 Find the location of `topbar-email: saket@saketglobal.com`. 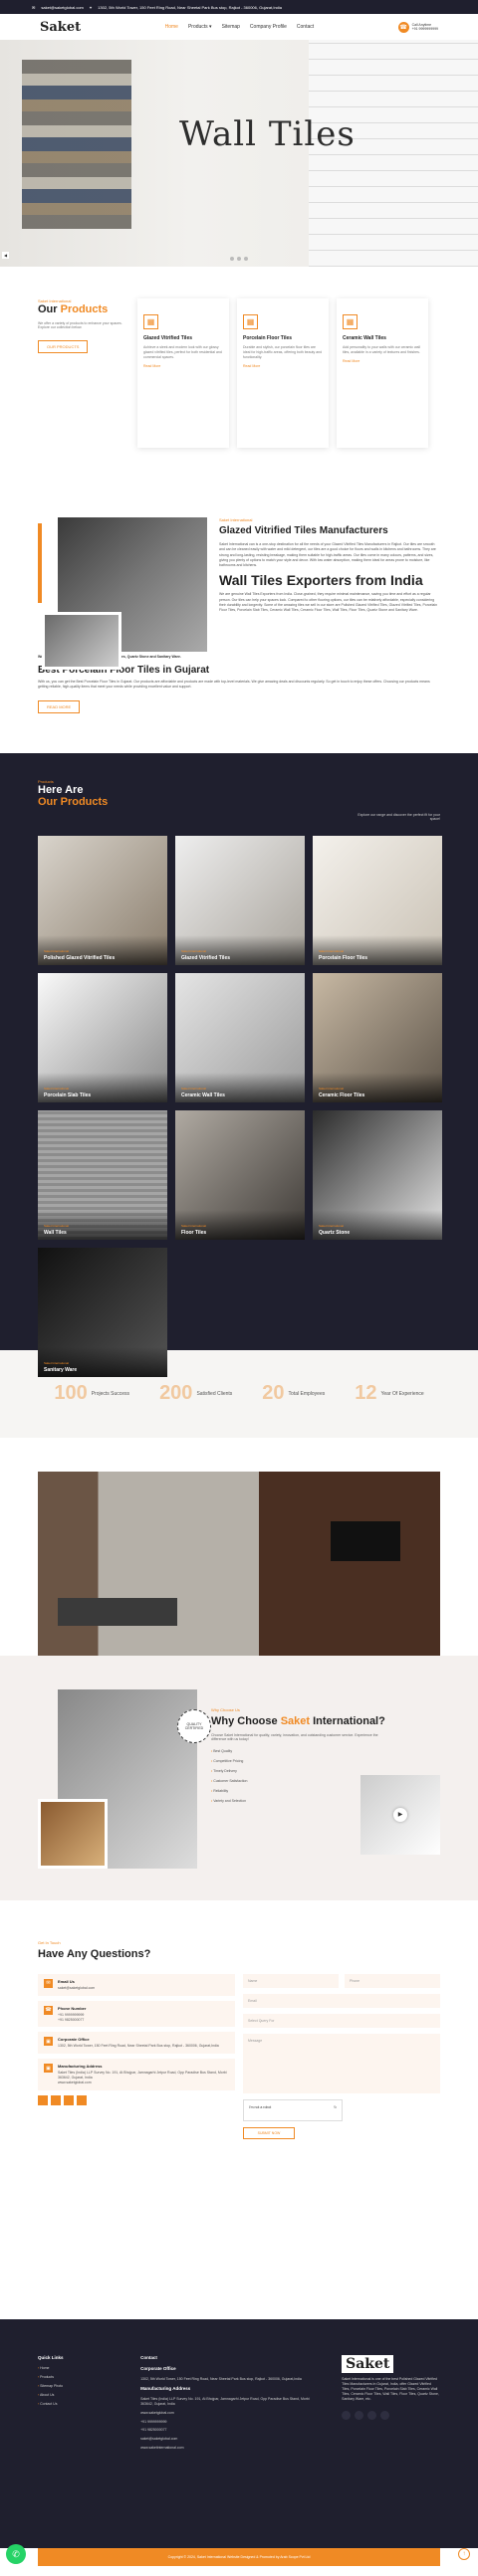

topbar-email: saket@saketglobal.com is located at coordinates (62, 7).